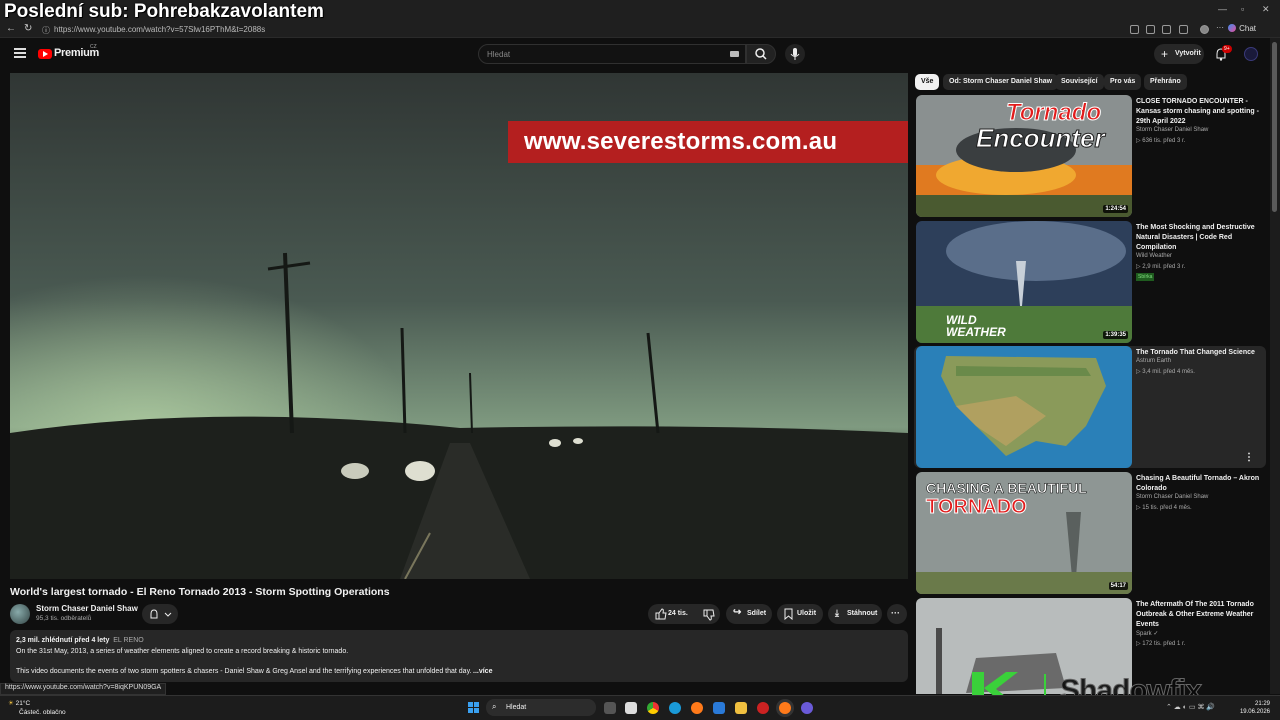  What do you see at coordinates (631, 708) in the screenshot?
I see `widgets-icon` at bounding box center [631, 708].